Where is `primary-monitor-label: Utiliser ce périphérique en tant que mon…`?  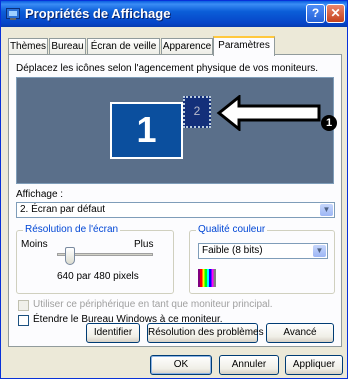 primary-monitor-label: Utiliser ce périphérique en tant que mon… is located at coordinates (153, 304).